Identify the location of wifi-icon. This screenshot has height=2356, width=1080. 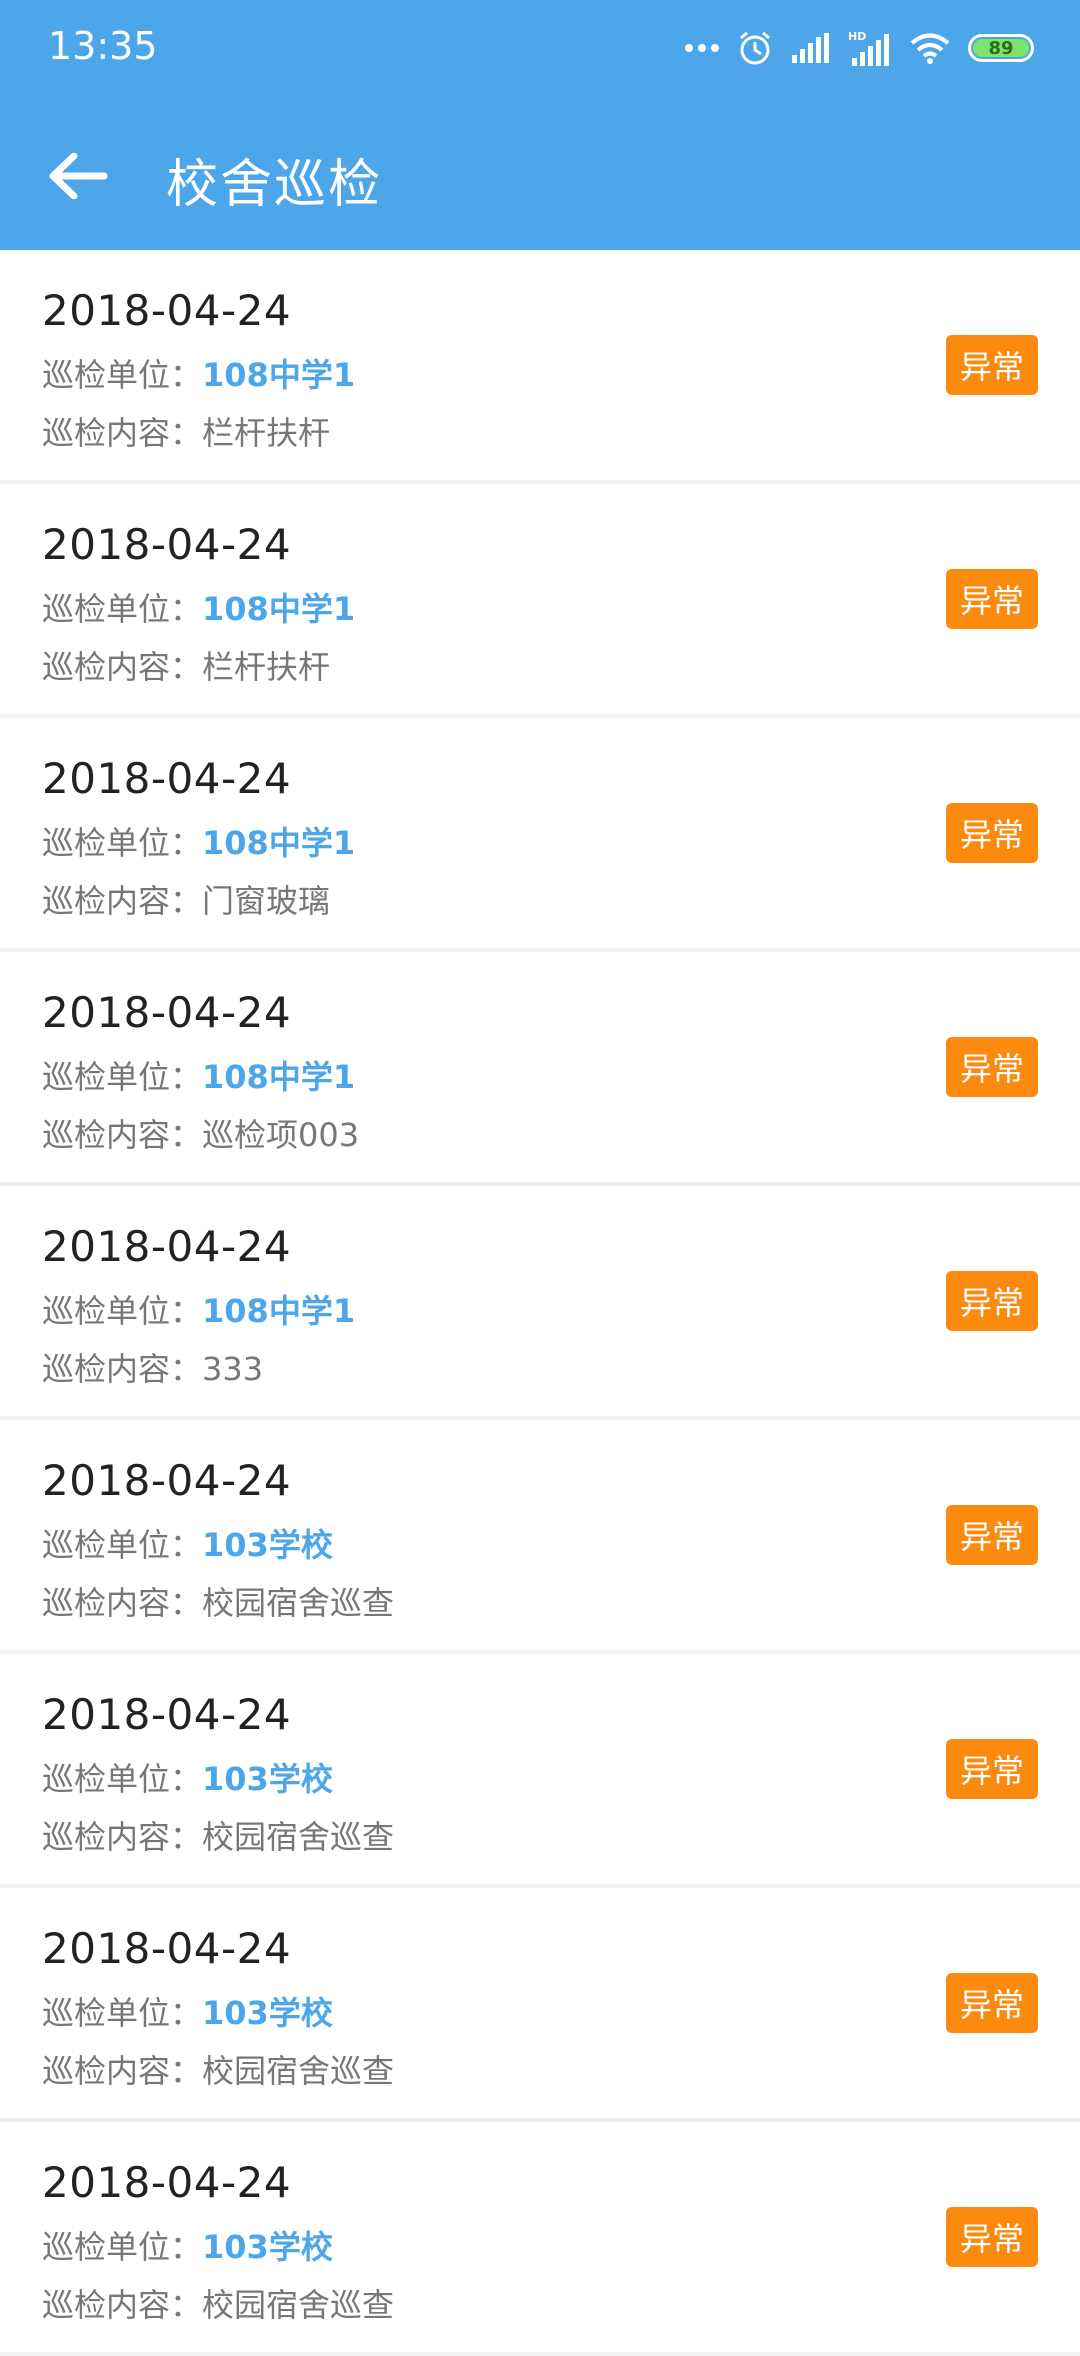
(930, 48).